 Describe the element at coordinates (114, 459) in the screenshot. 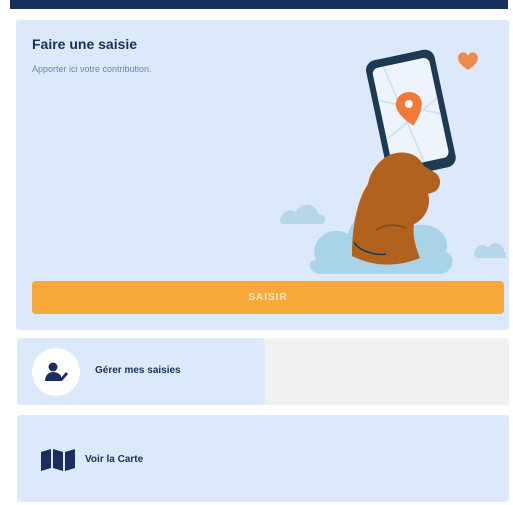

I see `voir-la-carte-label: Voir la Carte` at that location.